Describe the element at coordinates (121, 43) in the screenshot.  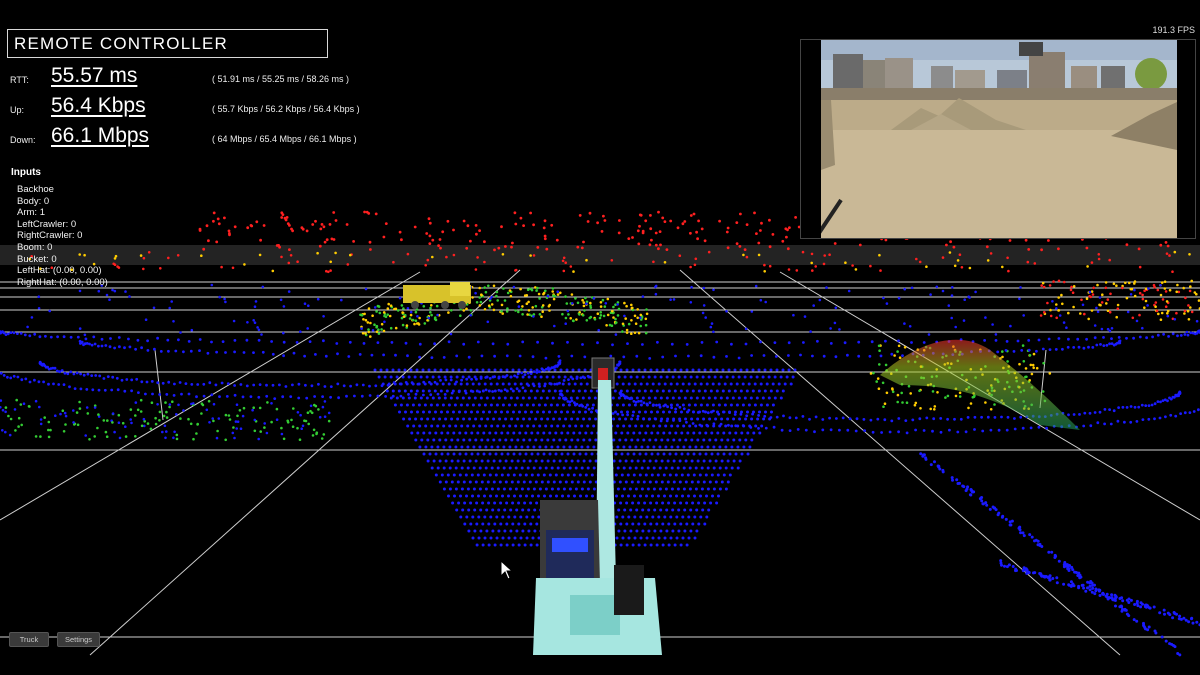
I see `app-title: REMOTE CONTROLLER` at that location.